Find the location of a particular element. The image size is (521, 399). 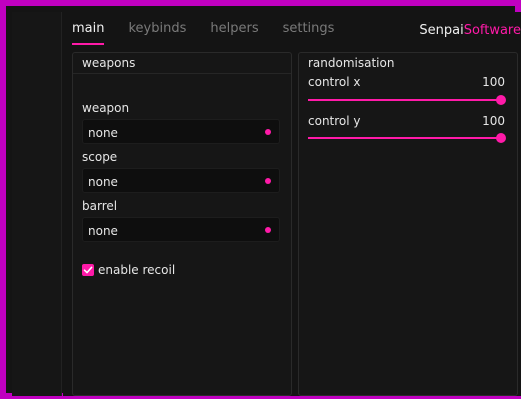

control-y-slider-fill is located at coordinates (404, 138).